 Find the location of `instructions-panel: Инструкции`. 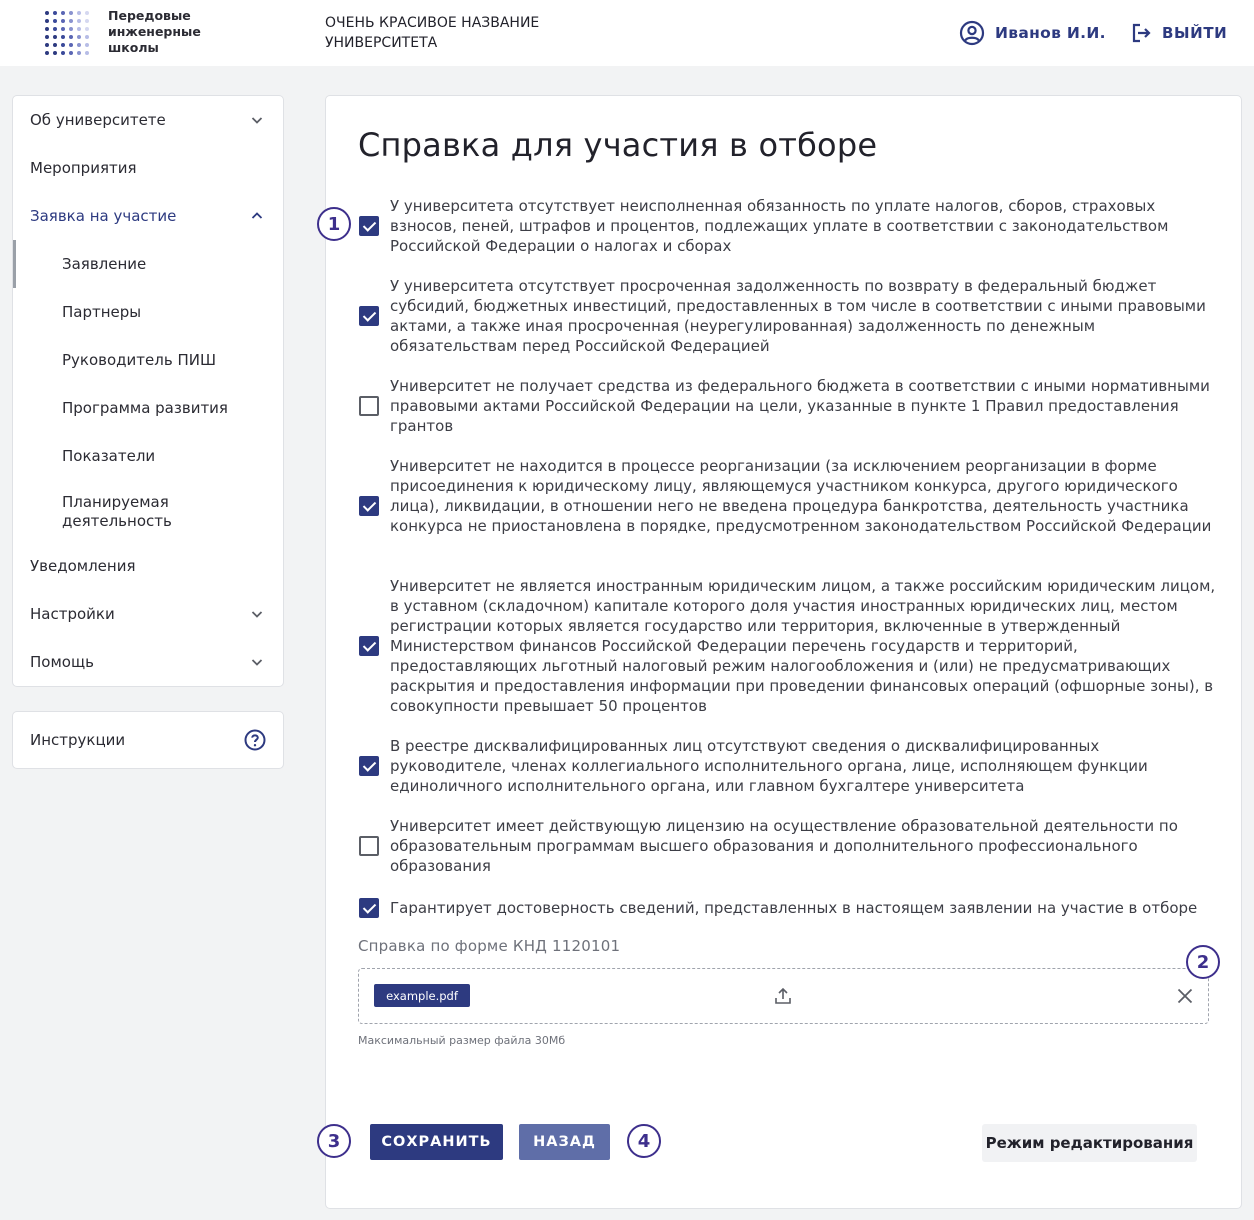

instructions-panel: Инструкции is located at coordinates (148, 740).